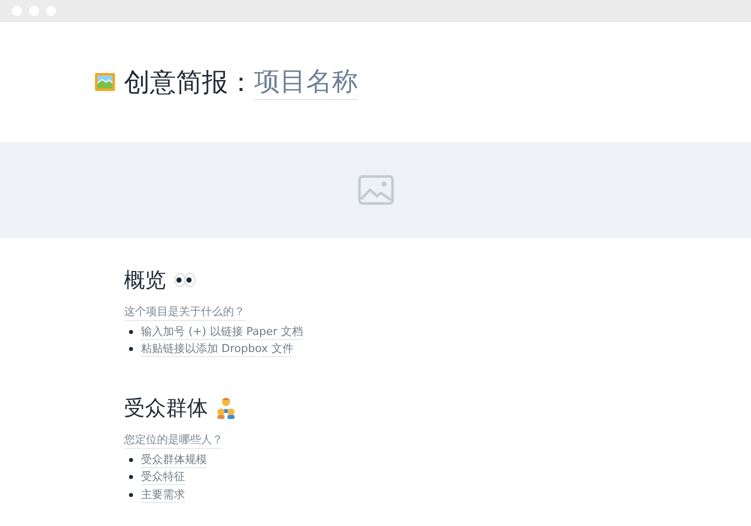 The image size is (751, 526). Describe the element at coordinates (174, 460) in the screenshot. I see `list-item: 受众群体规模` at that location.